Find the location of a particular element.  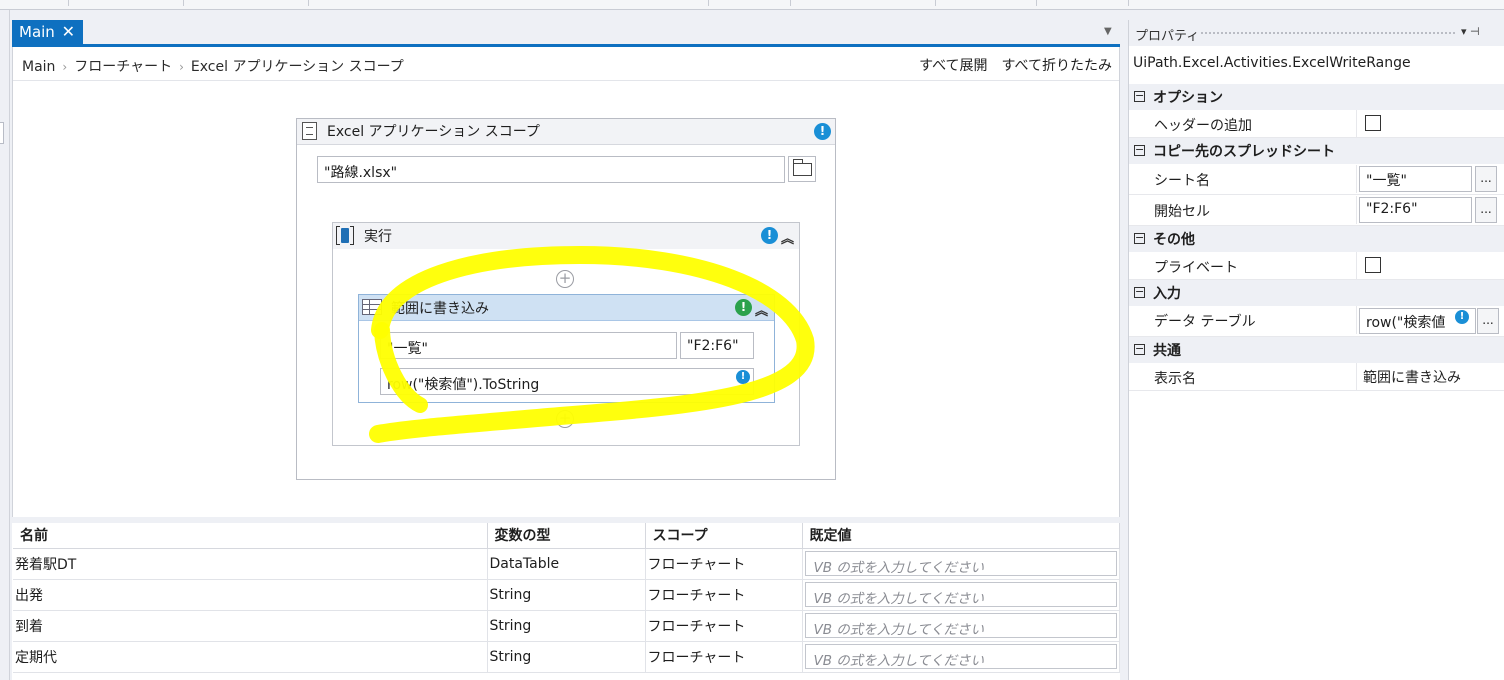

property-label: シート名 is located at coordinates (1182, 181).